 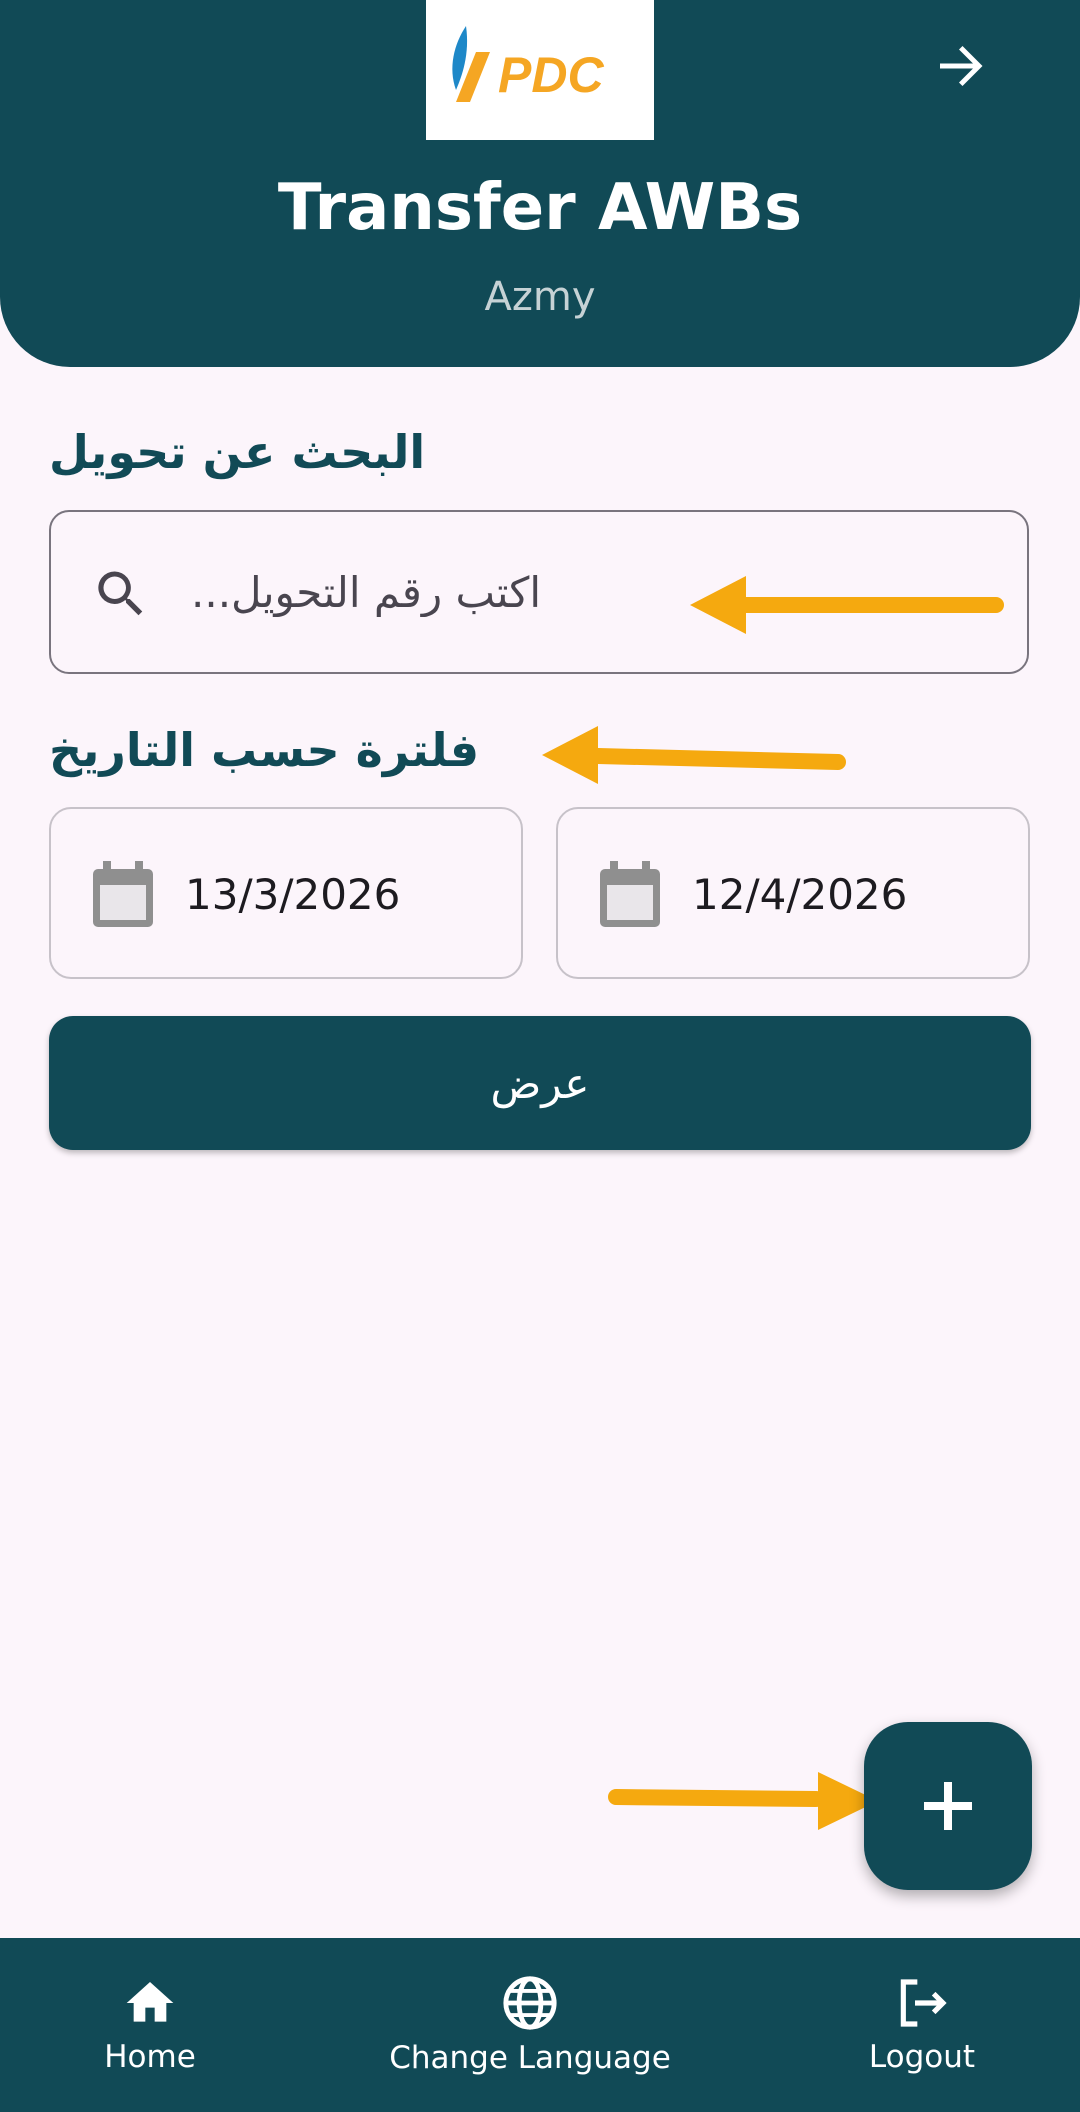 I want to click on from-date-field: 13/3/2026, so click(x=286, y=893).